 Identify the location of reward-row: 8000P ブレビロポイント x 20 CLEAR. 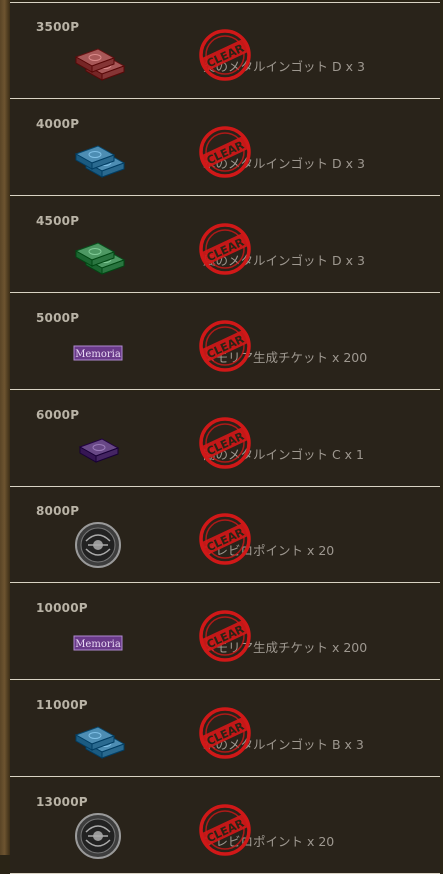
(225, 535).